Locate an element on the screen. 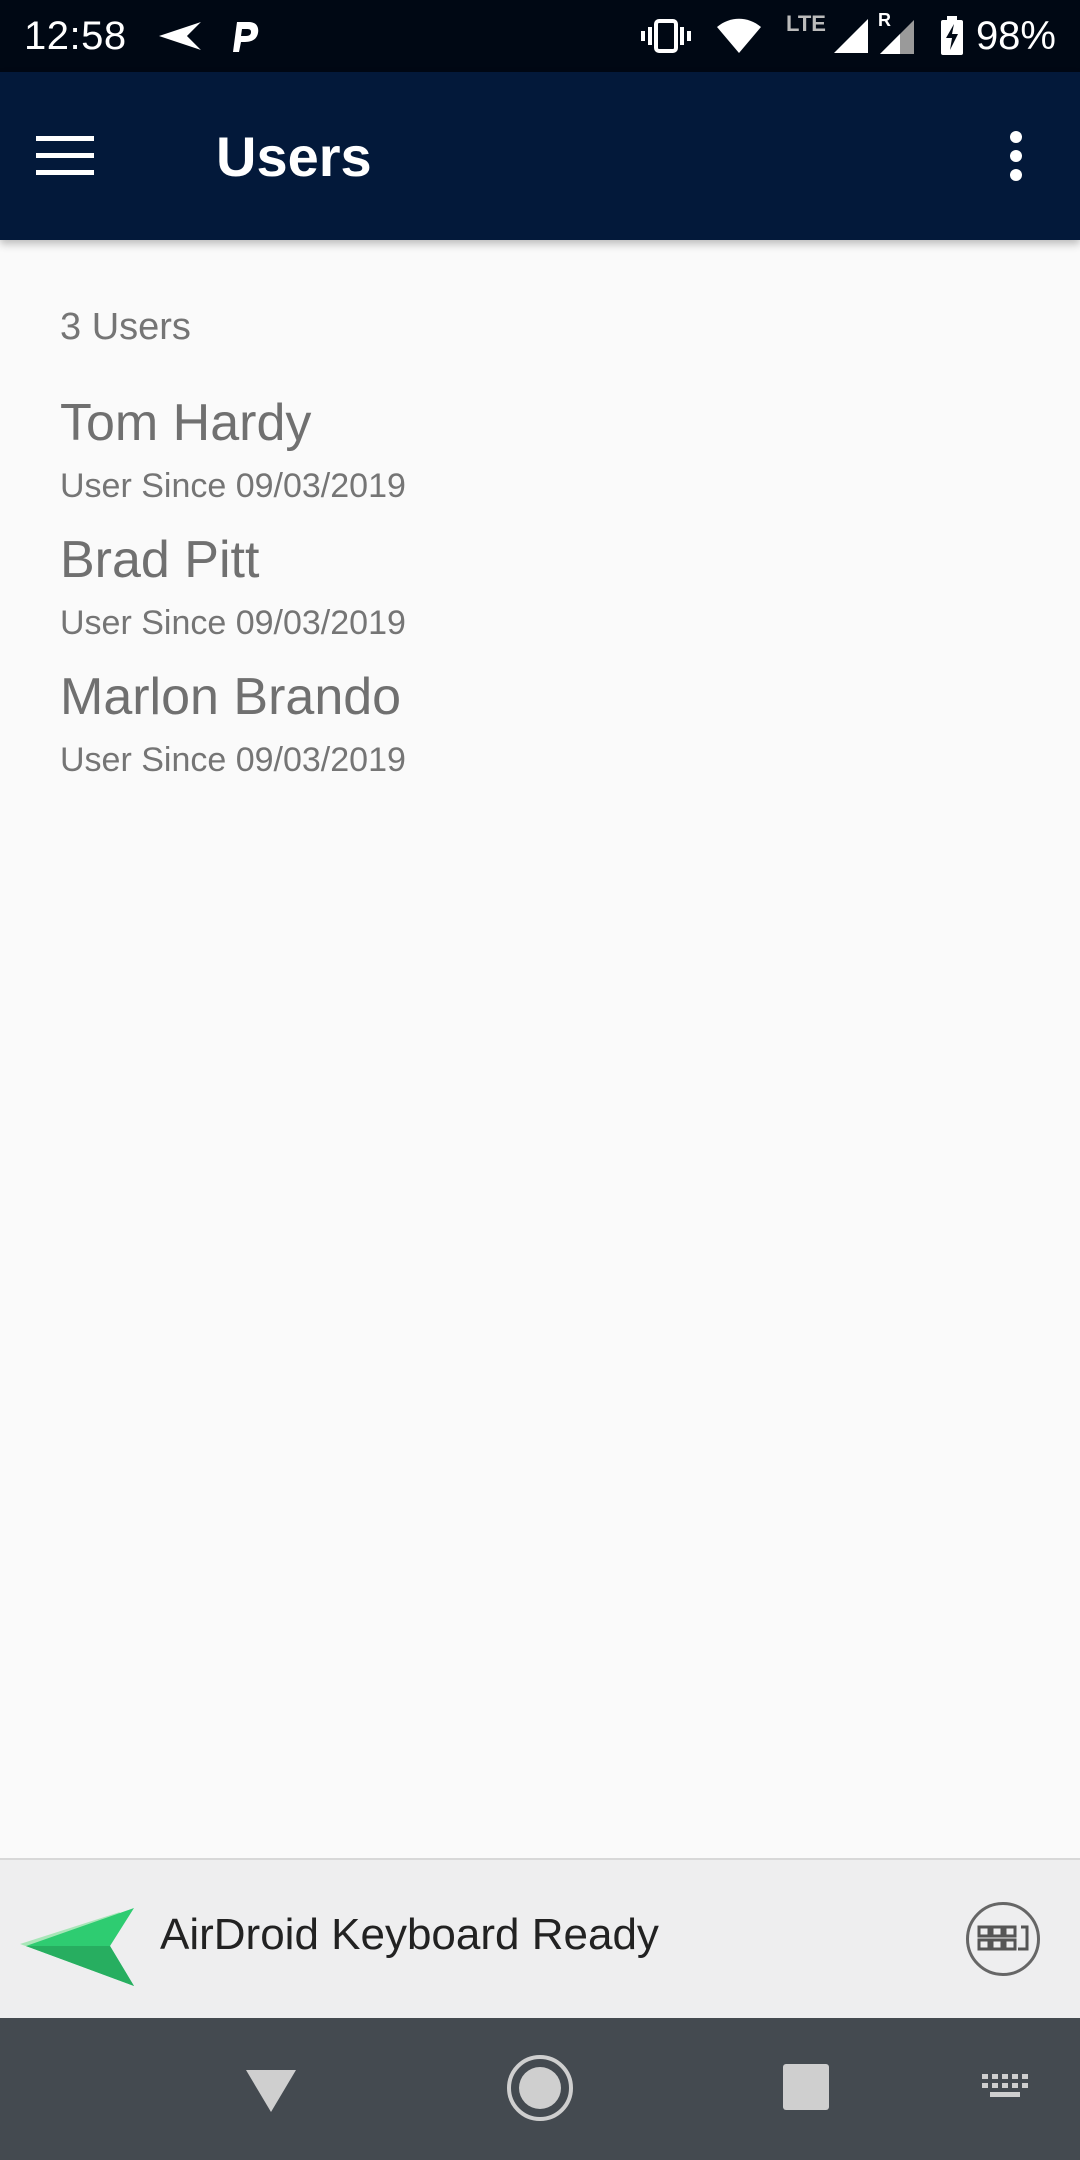 The width and height of the screenshot is (1080, 2160). user-name: Brad Pitt is located at coordinates (160, 560).